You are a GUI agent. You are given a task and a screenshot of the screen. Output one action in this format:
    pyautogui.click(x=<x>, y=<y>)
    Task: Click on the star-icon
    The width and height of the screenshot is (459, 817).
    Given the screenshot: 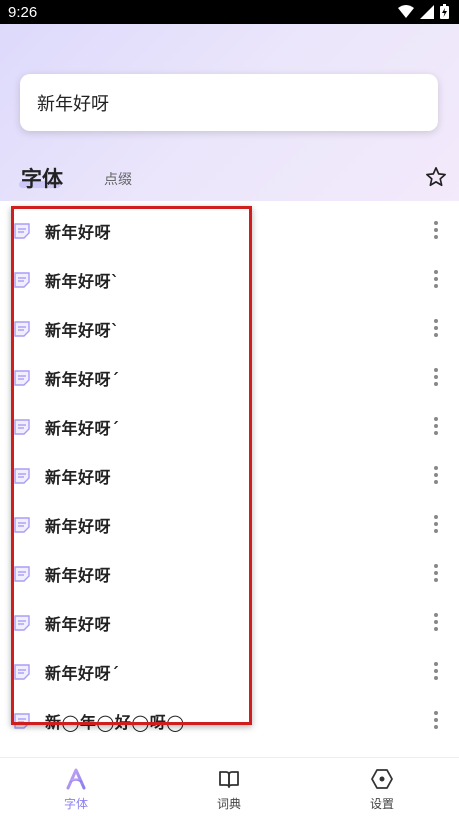 What is the action you would take?
    pyautogui.click(x=436, y=177)
    